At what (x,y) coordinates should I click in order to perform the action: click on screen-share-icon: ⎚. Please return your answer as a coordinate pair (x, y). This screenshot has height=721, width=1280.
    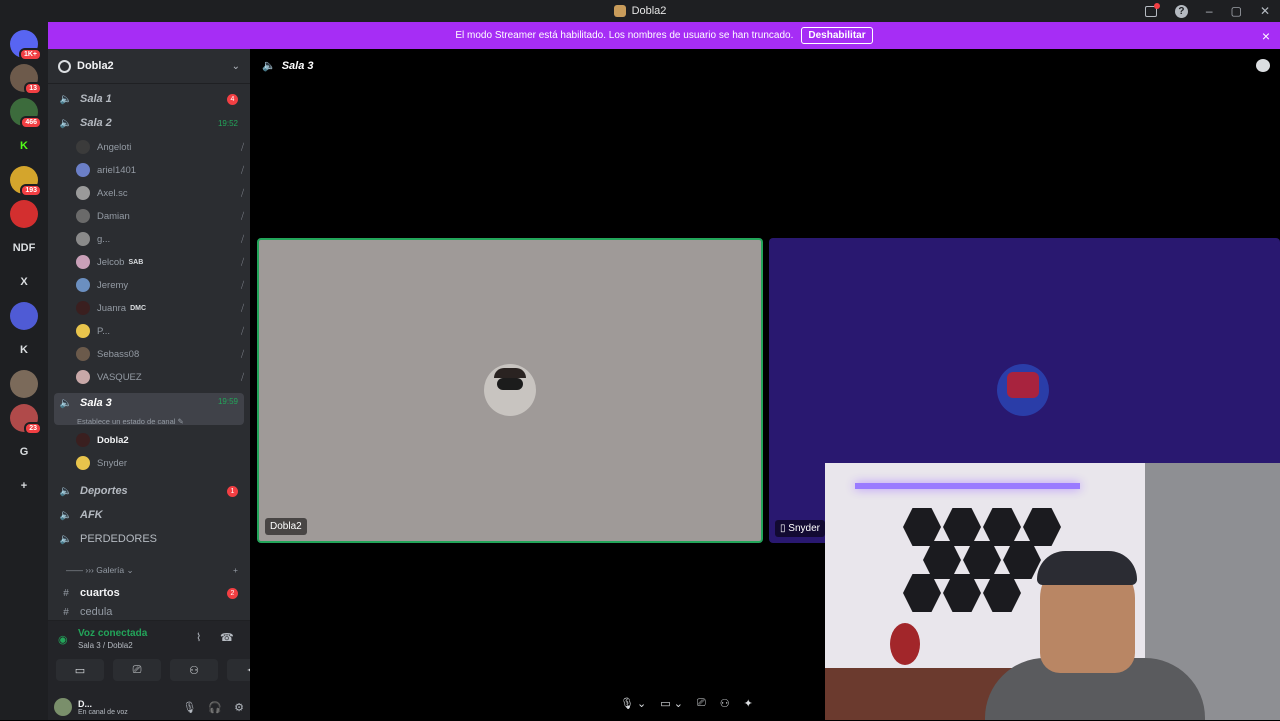
    Looking at the image, I should click on (701, 703).